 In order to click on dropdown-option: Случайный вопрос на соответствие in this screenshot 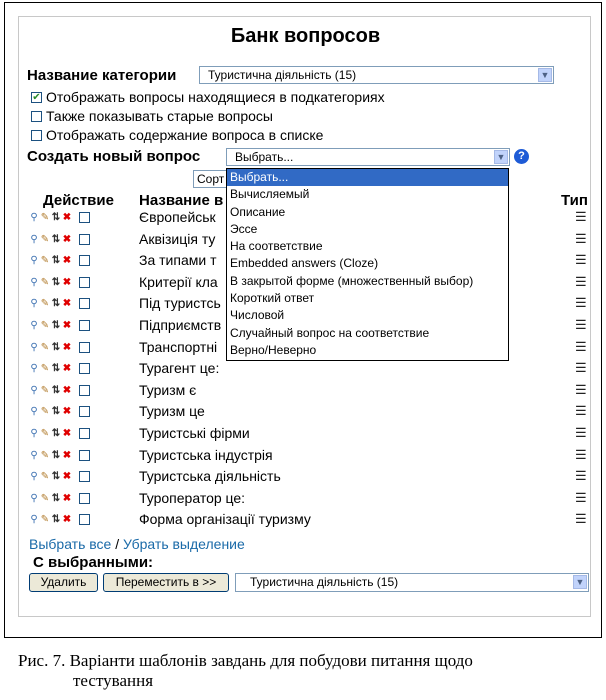, I will do `click(367, 333)`.